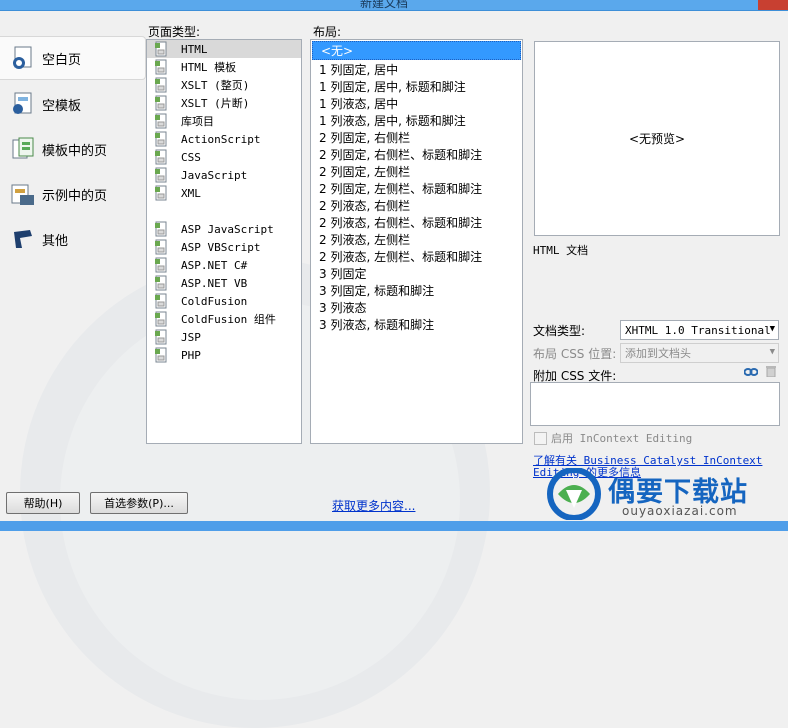  I want to click on page-type-item-label: 库项目, so click(197, 121).